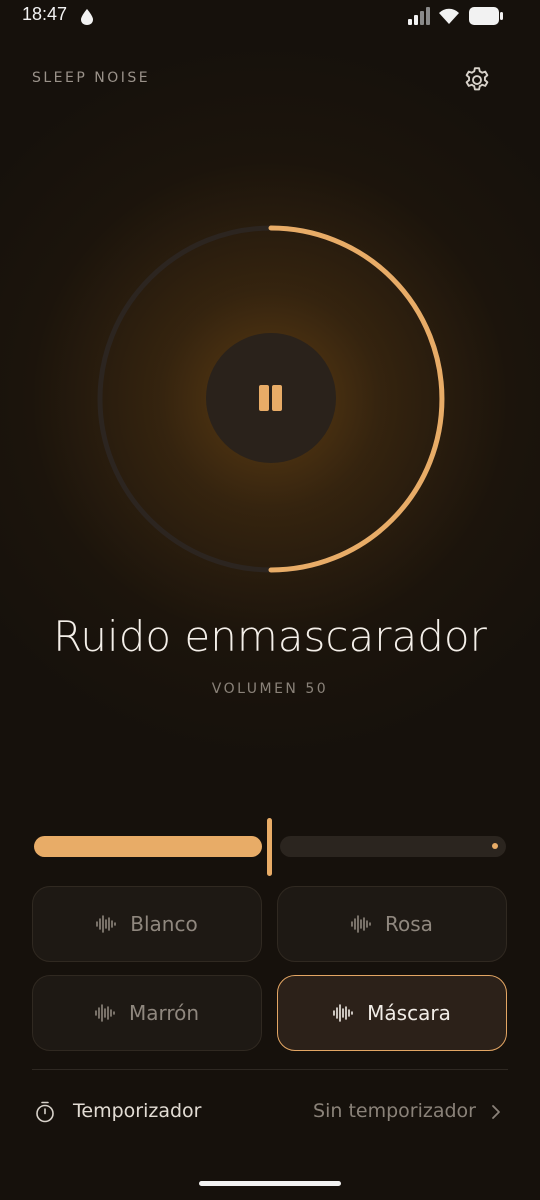  What do you see at coordinates (270, 17) in the screenshot?
I see `status-bar: 18:47` at bounding box center [270, 17].